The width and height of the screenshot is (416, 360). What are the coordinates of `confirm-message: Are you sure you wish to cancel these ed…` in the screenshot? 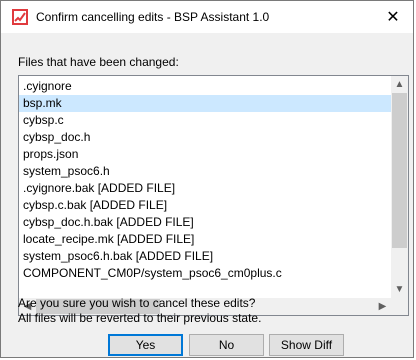 It's located at (139, 311).